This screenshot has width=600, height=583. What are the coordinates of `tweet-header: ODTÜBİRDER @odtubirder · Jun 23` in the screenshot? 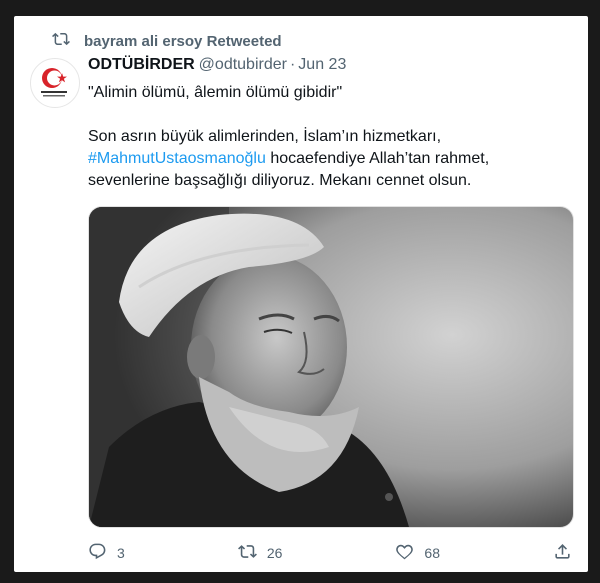 It's located at (217, 65).